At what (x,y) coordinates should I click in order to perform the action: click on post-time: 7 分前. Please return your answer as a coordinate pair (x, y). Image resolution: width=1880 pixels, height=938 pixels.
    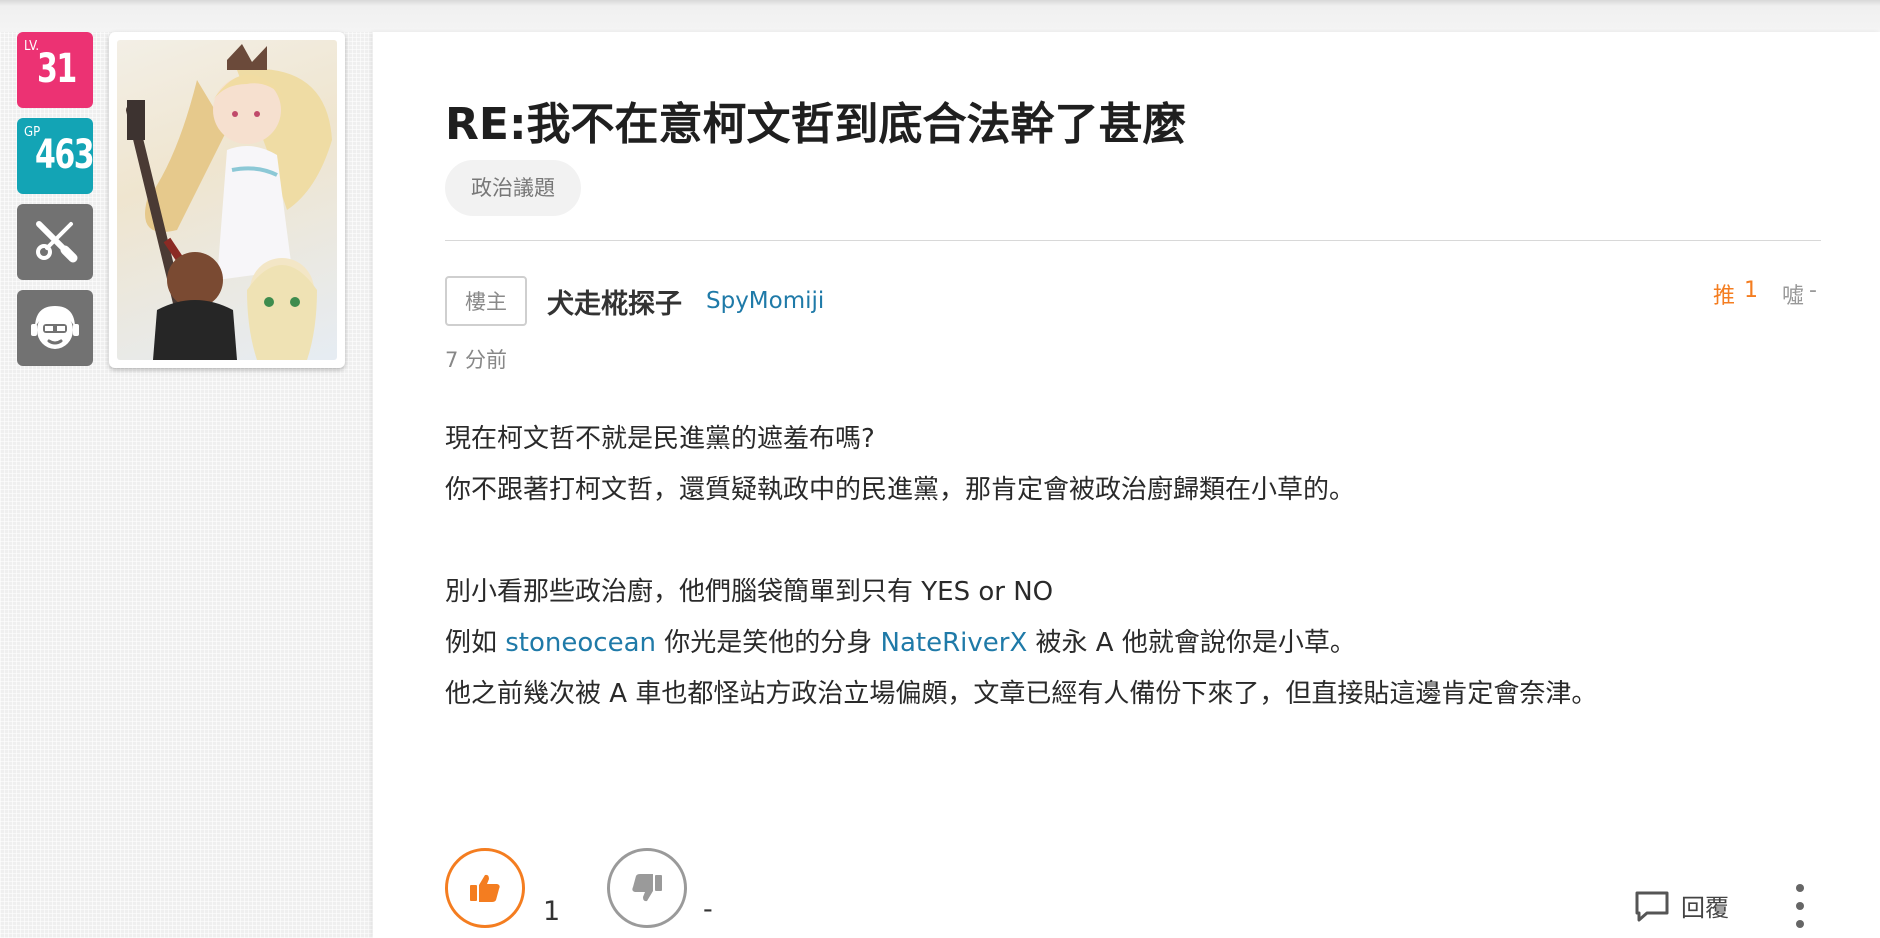
    Looking at the image, I should click on (476, 360).